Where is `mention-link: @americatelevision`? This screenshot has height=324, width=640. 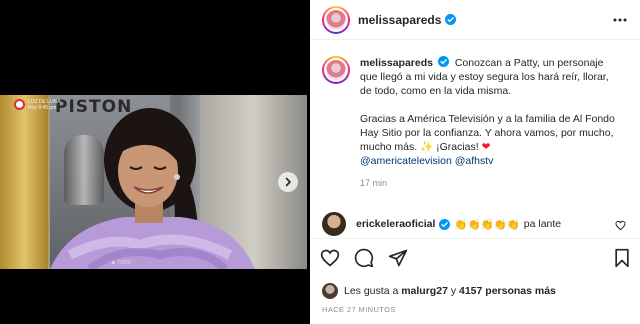 mention-link: @americatelevision is located at coordinates (406, 161).